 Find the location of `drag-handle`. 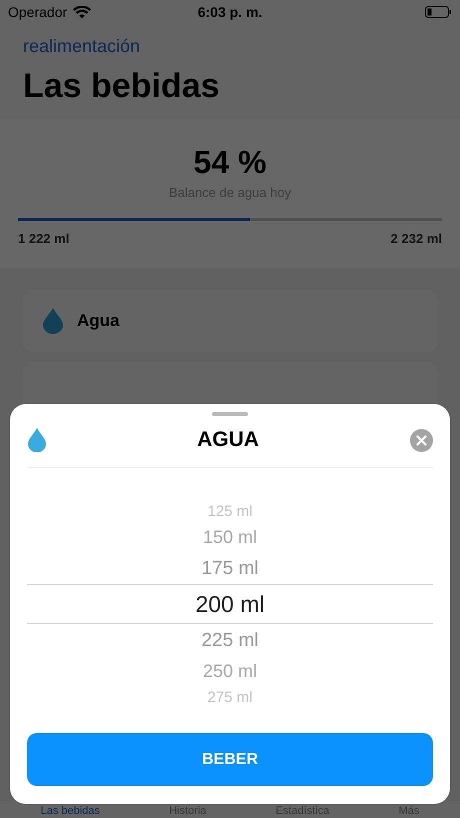

drag-handle is located at coordinates (230, 414).